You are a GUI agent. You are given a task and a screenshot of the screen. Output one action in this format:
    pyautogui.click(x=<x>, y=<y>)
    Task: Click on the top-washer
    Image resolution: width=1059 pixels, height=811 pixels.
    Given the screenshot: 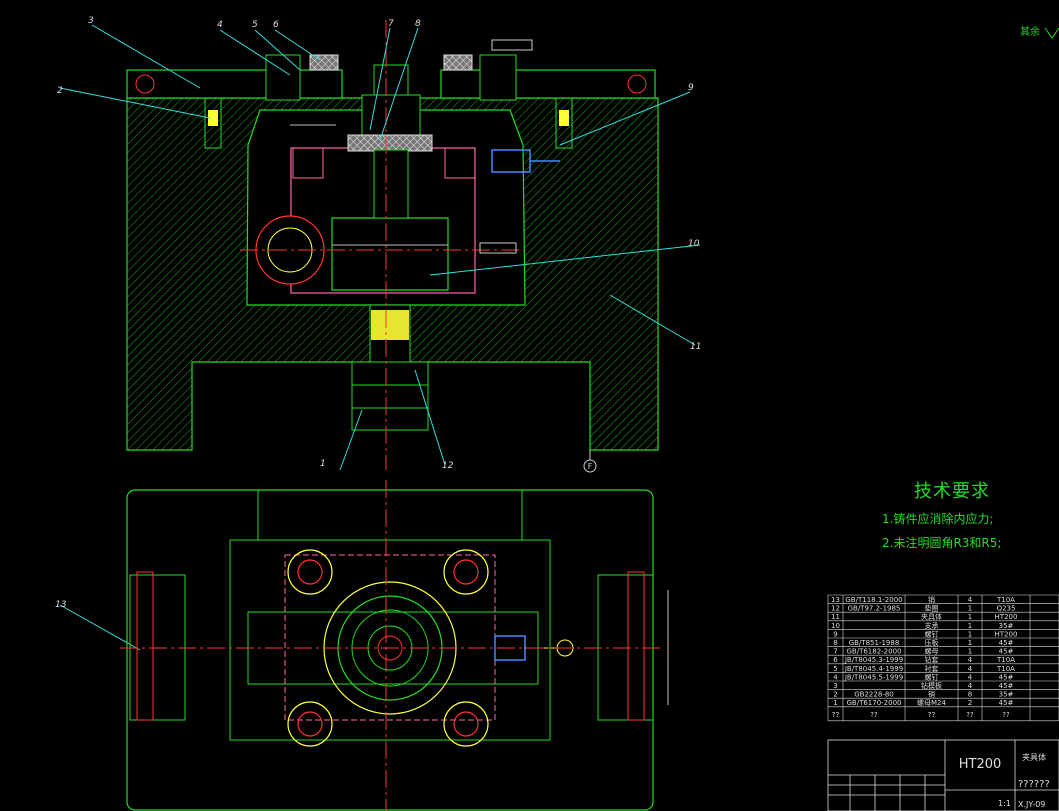 What is the action you would take?
    pyautogui.click(x=390, y=143)
    